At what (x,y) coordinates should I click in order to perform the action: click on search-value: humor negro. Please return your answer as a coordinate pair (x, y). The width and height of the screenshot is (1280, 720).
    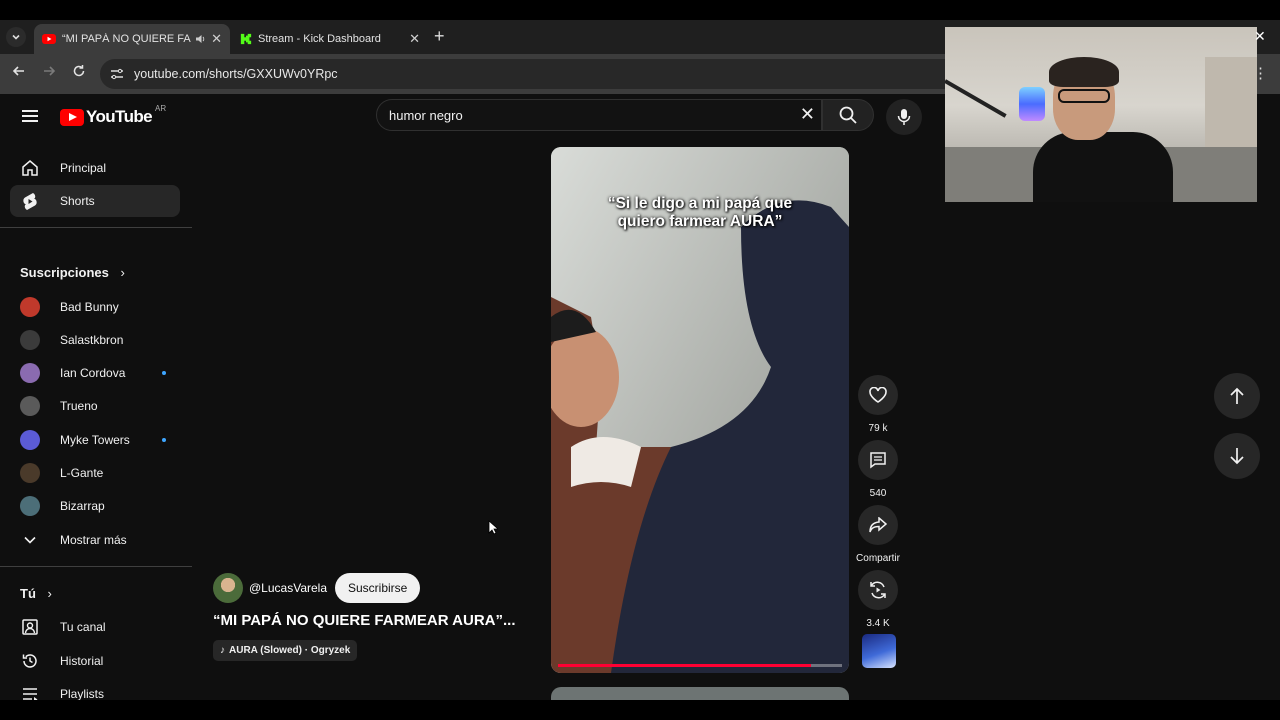
    Looking at the image, I should click on (426, 115).